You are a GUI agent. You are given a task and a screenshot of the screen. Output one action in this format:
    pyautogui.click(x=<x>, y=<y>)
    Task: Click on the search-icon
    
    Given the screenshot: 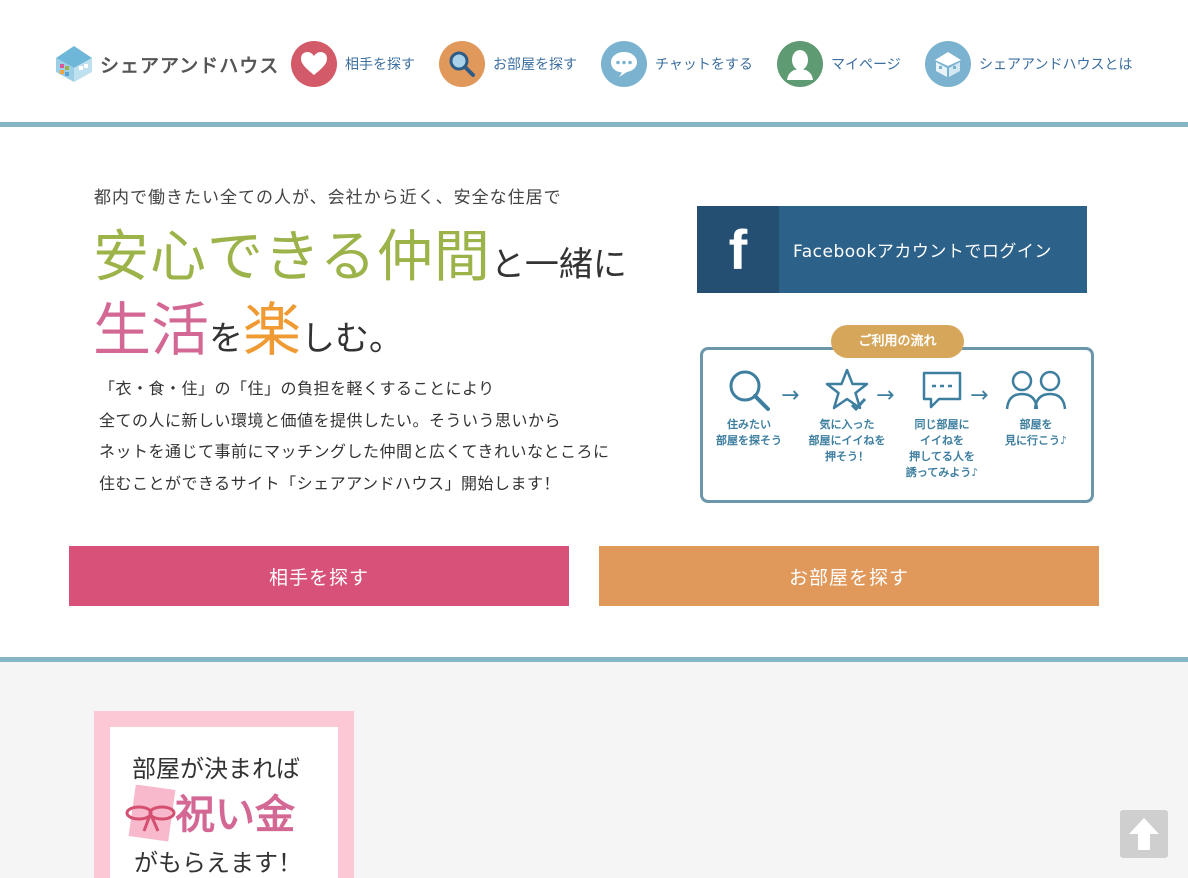 What is the action you would take?
    pyautogui.click(x=749, y=390)
    